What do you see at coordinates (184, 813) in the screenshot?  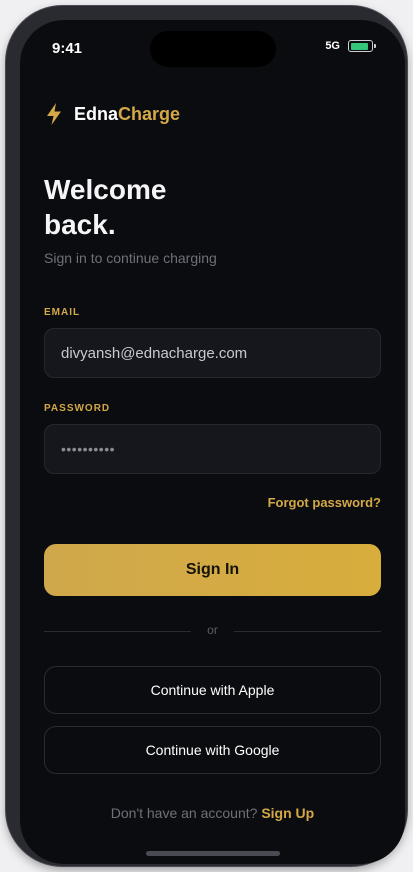 I see `signup-prompt-text: Don't have an account?` at bounding box center [184, 813].